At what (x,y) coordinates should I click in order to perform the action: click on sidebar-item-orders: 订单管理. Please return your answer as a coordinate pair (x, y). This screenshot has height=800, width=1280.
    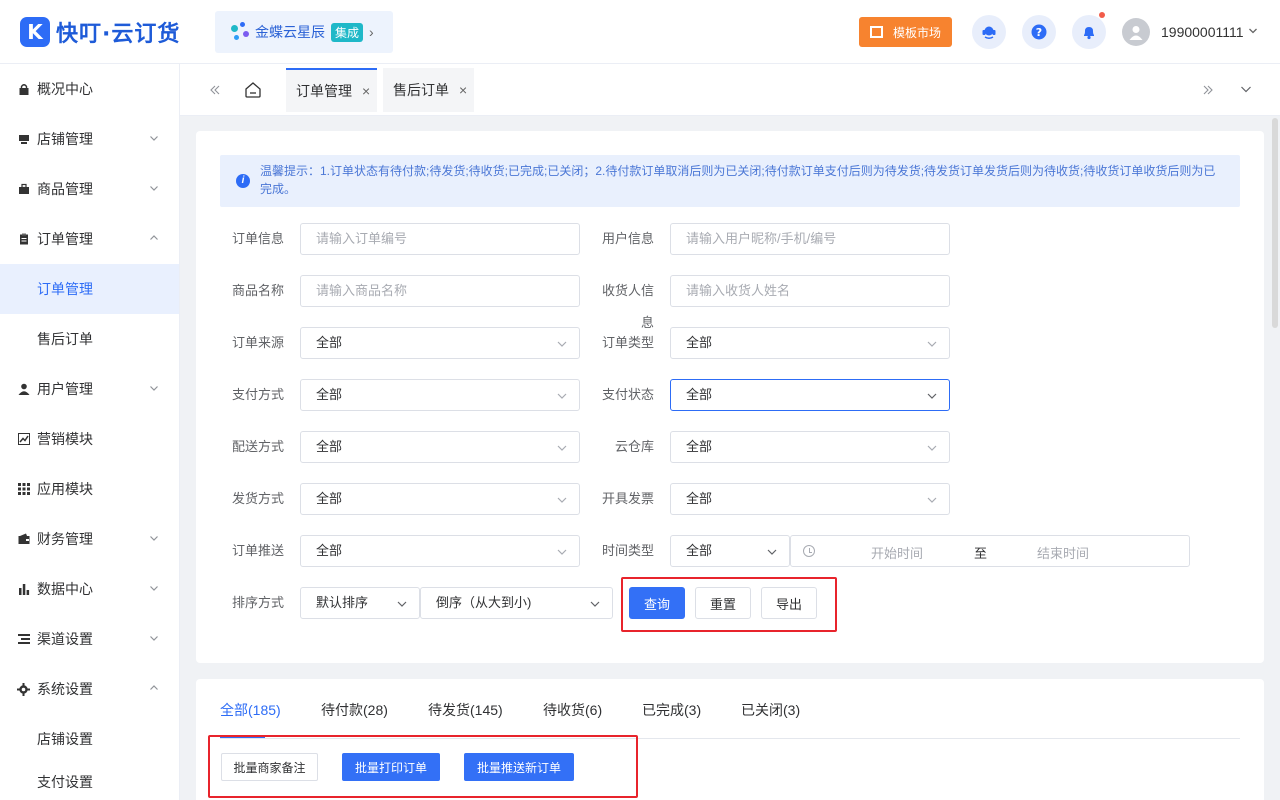
    Looking at the image, I should click on (89, 239).